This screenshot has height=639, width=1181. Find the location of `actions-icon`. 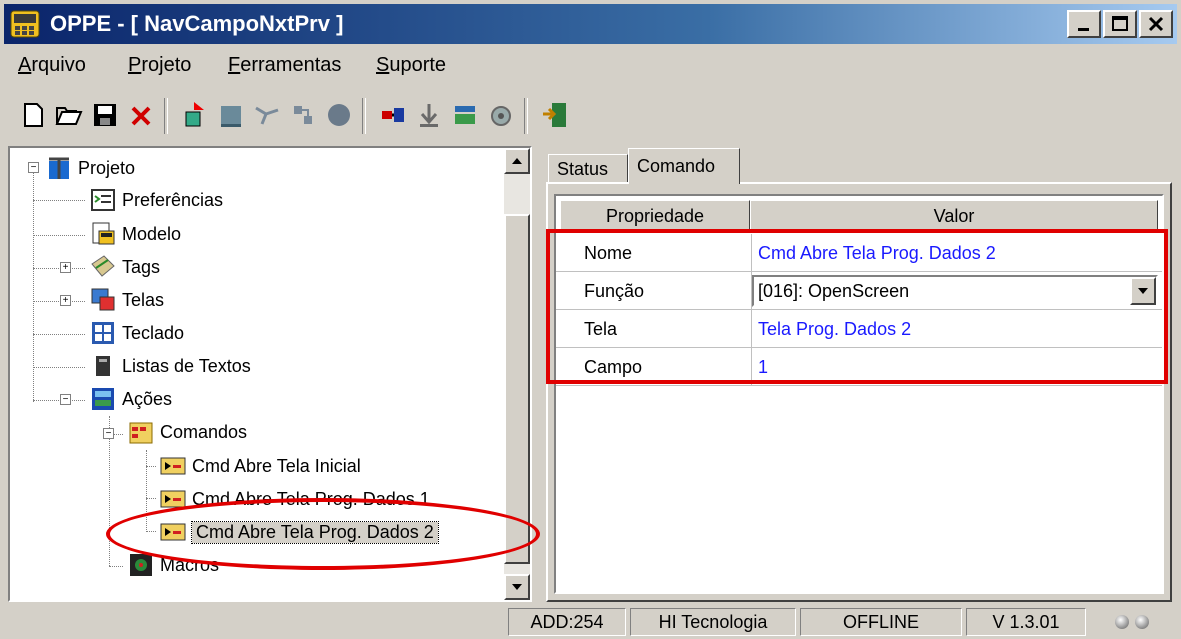

actions-icon is located at coordinates (103, 399).